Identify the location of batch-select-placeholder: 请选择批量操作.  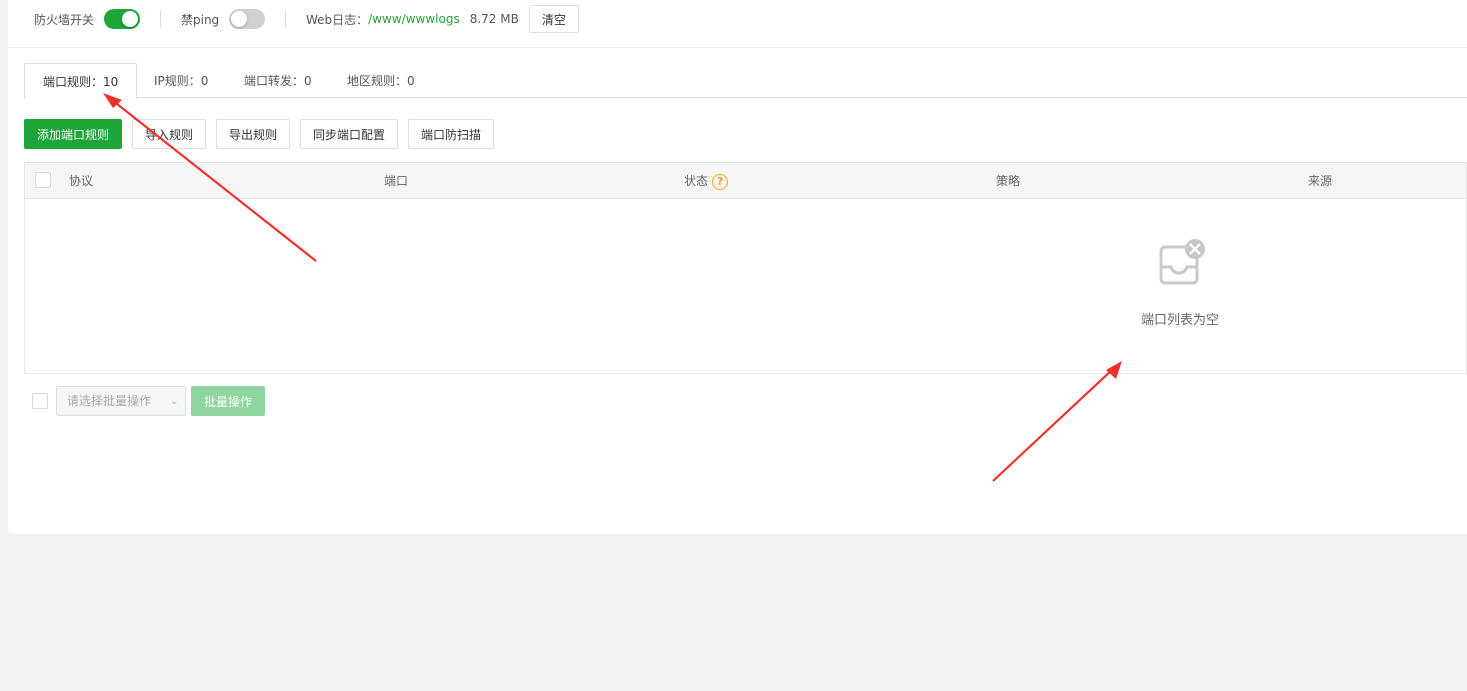
(109, 401).